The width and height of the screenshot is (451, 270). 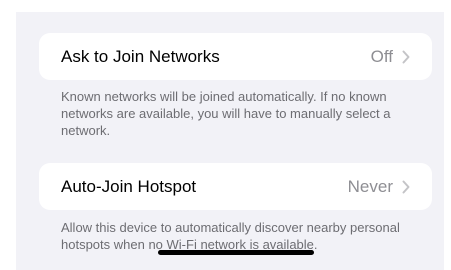 I want to click on auto-join-hotspot-value: Never, so click(x=370, y=186).